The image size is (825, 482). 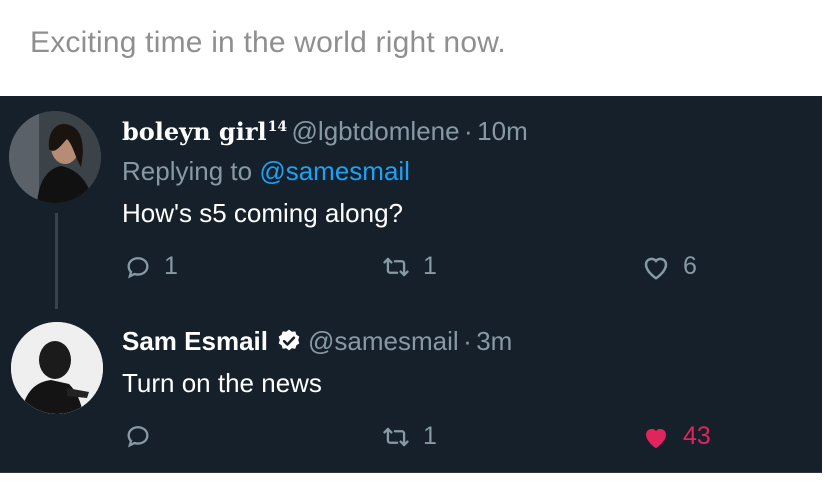 I want to click on heart-icon, so click(x=656, y=268).